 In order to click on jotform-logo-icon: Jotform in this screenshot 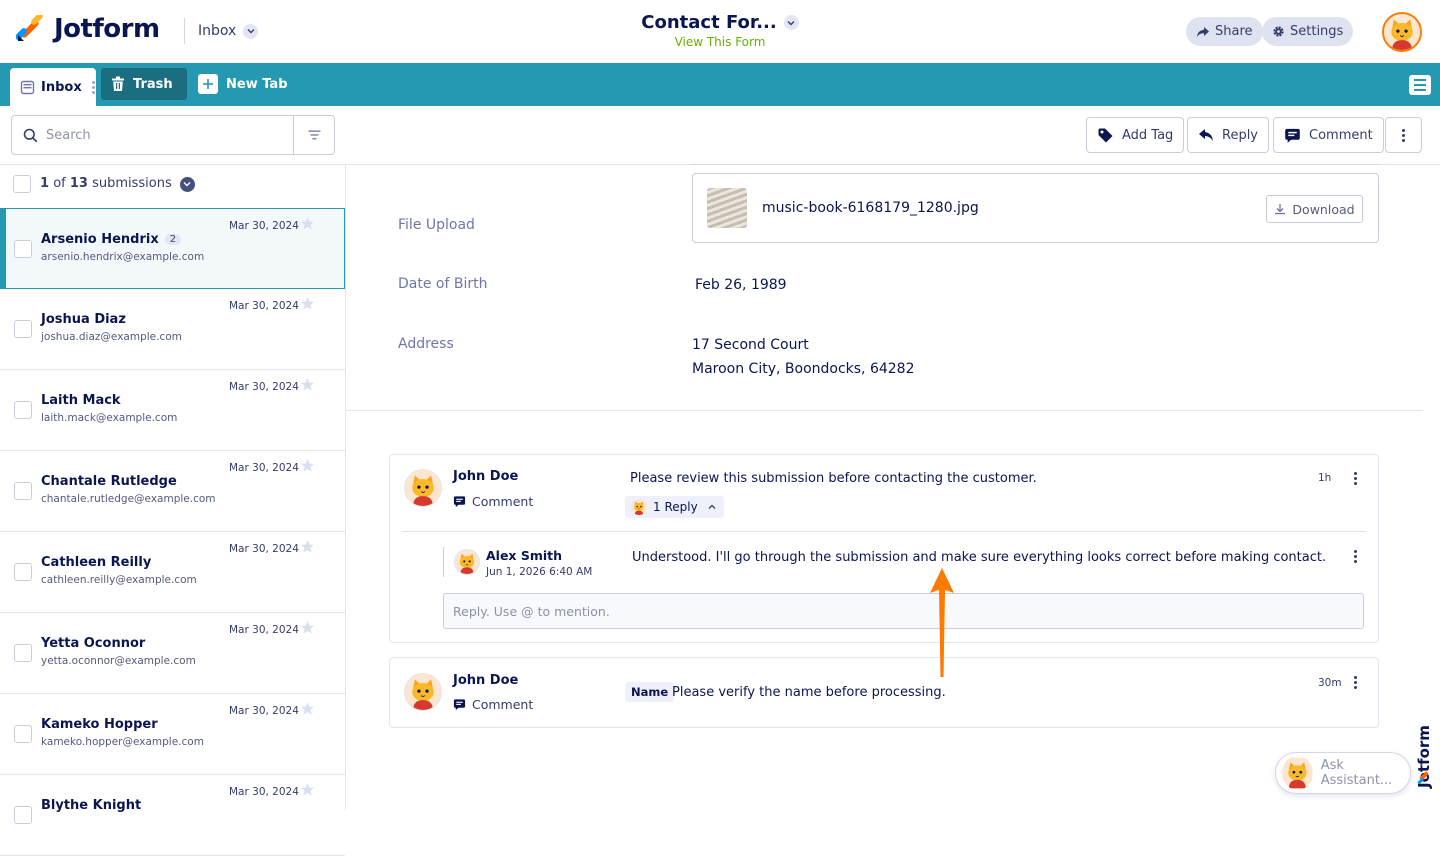, I will do `click(1424, 757)`.